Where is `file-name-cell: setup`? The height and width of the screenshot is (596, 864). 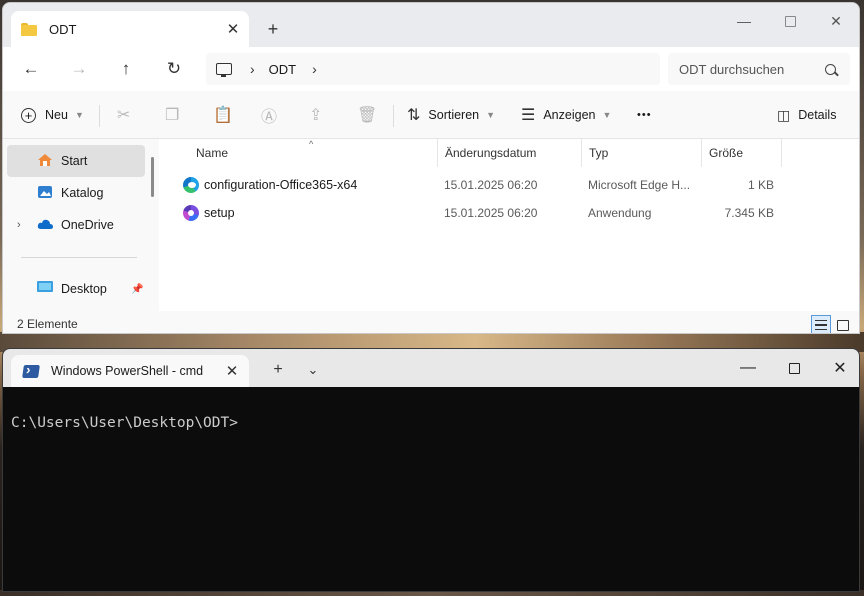
file-name-cell: setup is located at coordinates (310, 213).